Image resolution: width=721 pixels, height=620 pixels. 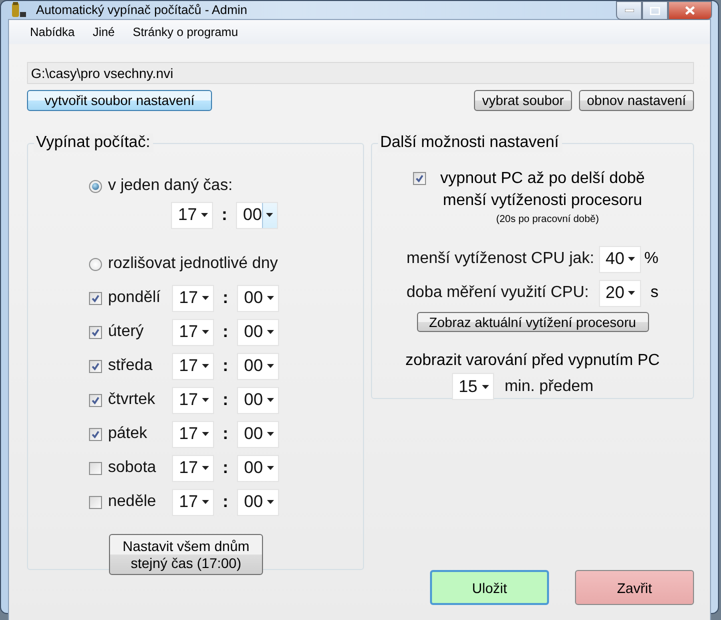 I want to click on unit-label: min. předem, so click(x=549, y=387).